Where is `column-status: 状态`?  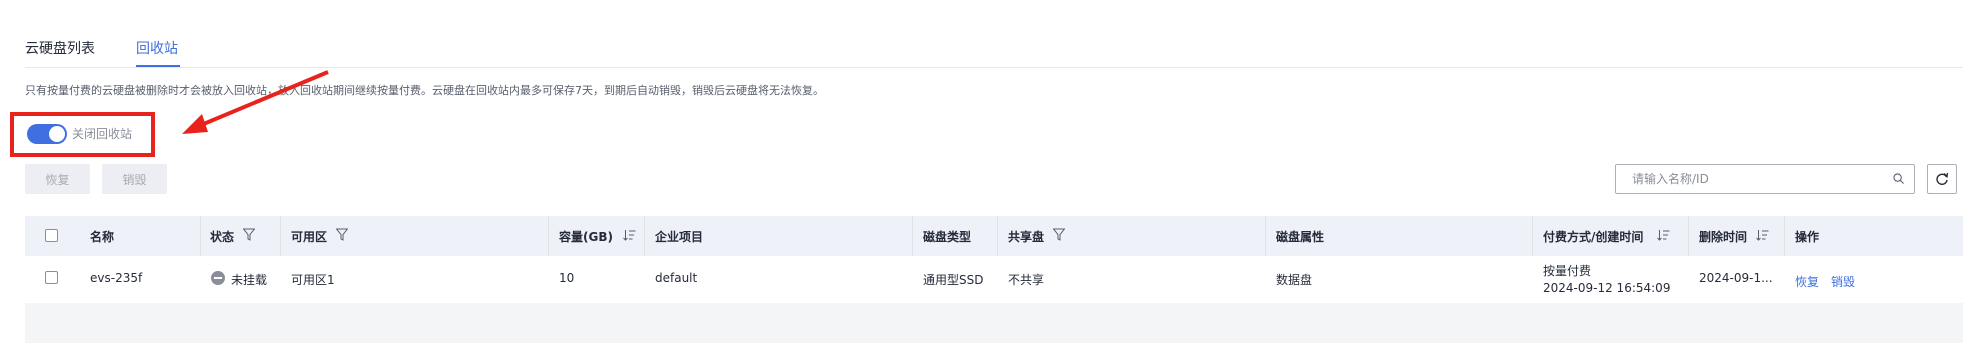
column-status: 状态 is located at coordinates (222, 237).